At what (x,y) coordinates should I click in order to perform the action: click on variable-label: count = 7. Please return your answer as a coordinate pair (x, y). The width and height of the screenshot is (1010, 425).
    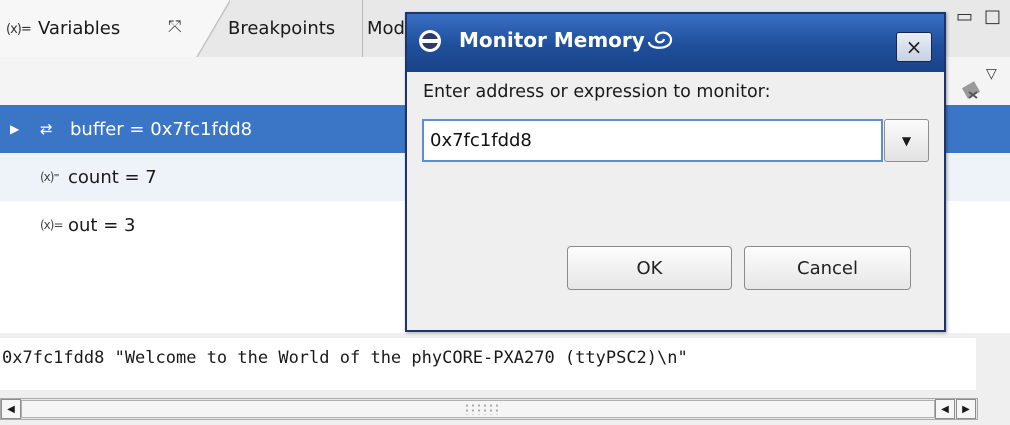
    Looking at the image, I should click on (112, 177).